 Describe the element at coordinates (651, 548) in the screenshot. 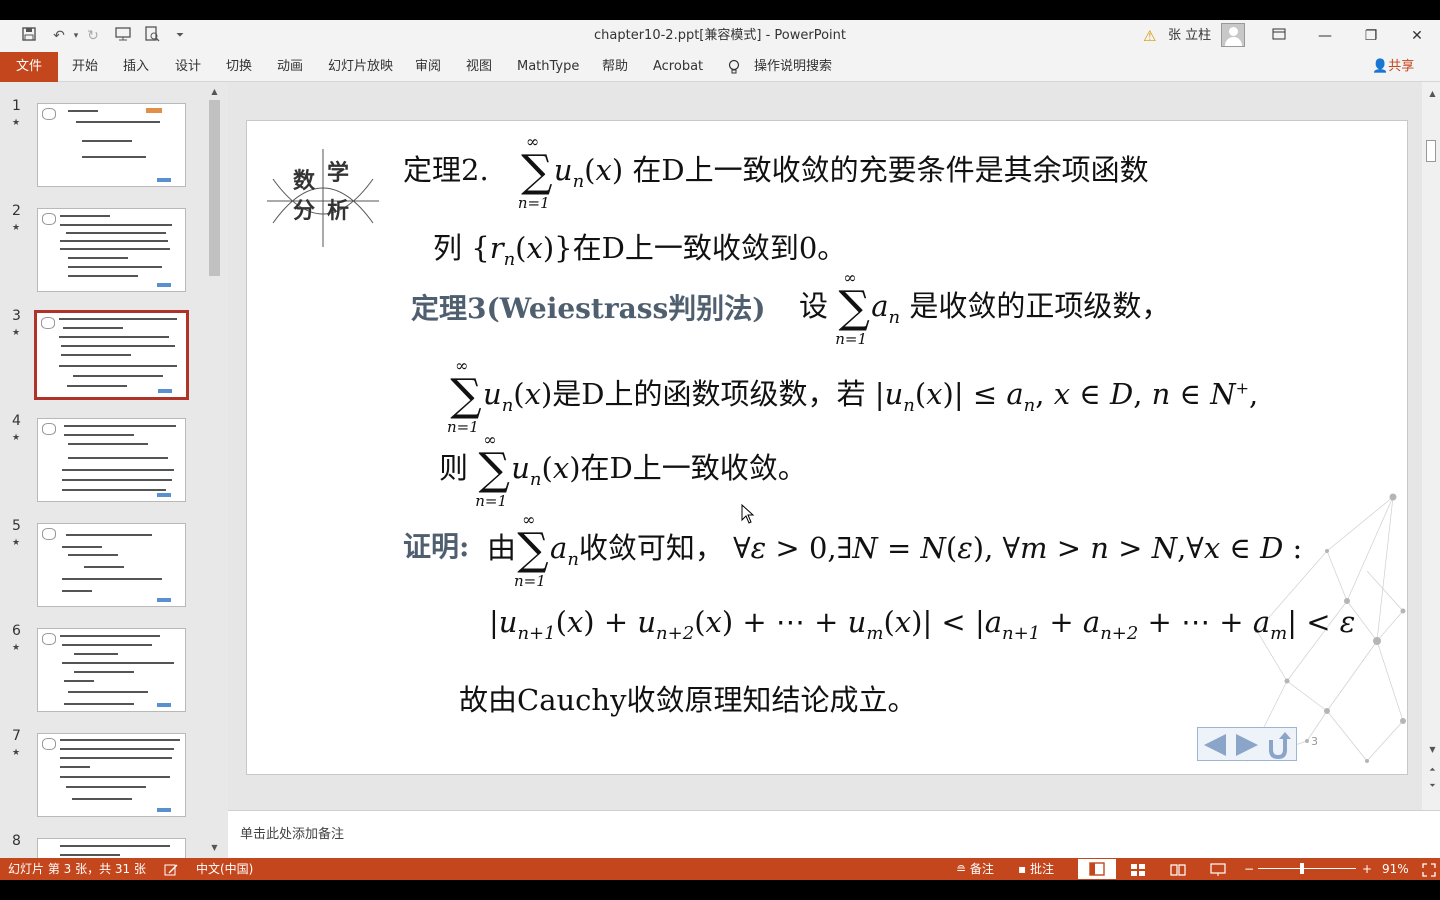

I see `proof-line1-mid: 收敛可知，` at that location.